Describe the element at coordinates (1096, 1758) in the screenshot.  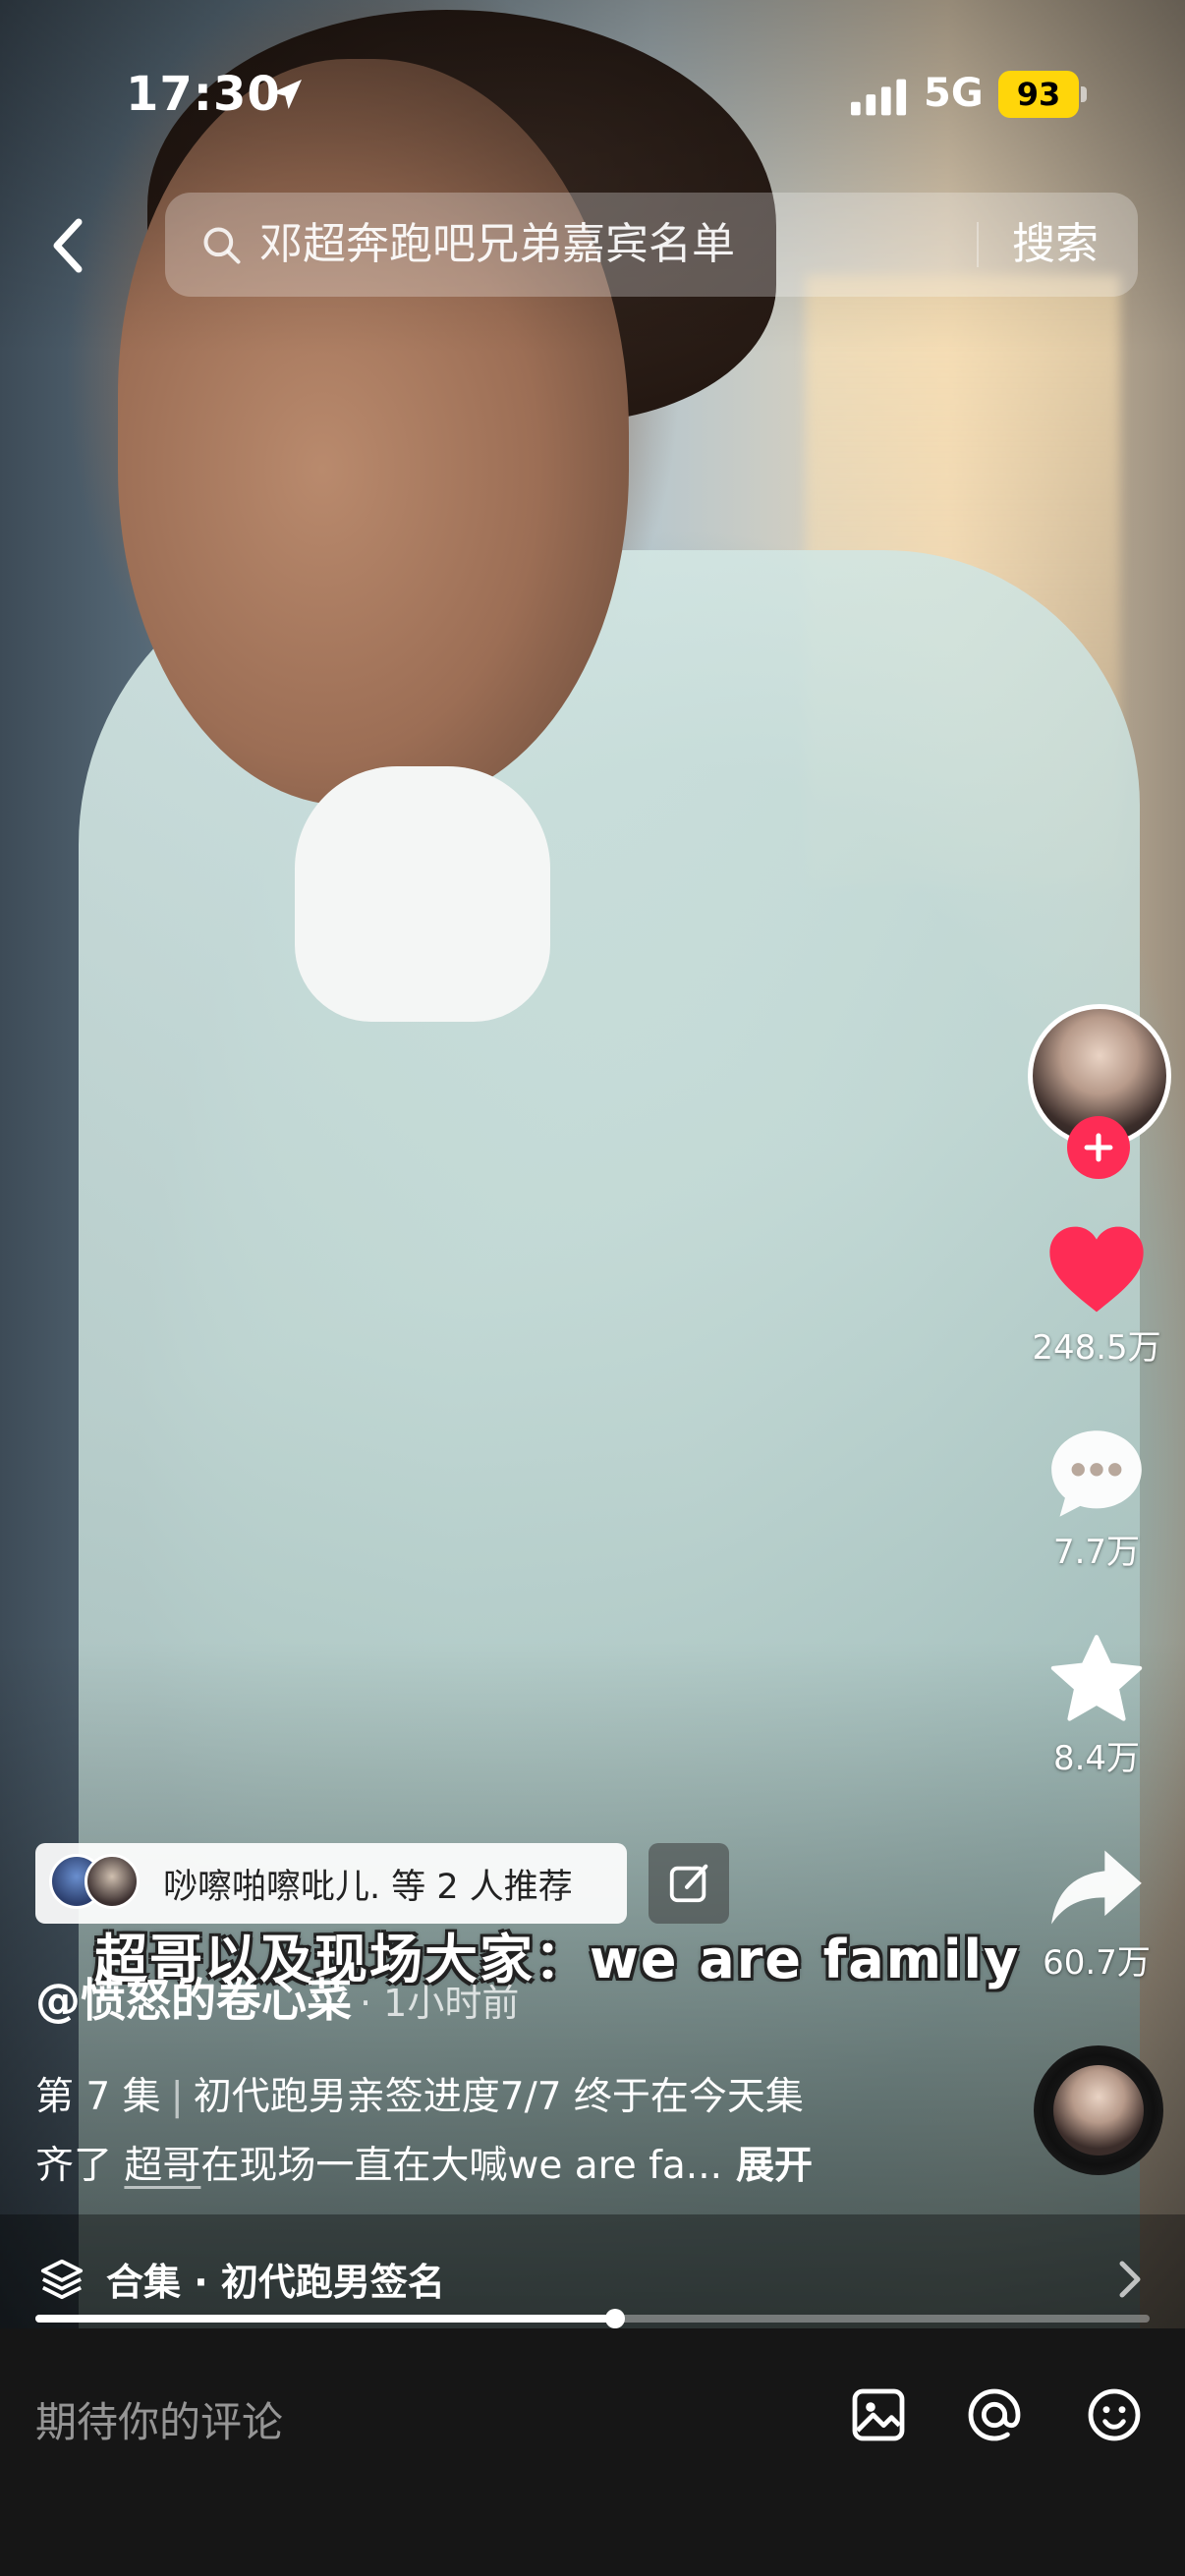
I see `favorite-count: 8.4万` at that location.